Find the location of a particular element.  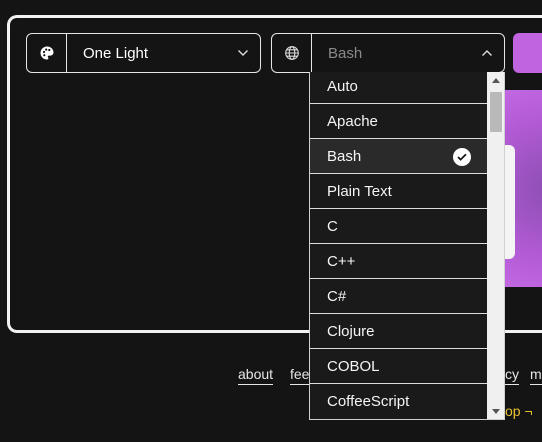

language-select: Bash is located at coordinates (388, 53).